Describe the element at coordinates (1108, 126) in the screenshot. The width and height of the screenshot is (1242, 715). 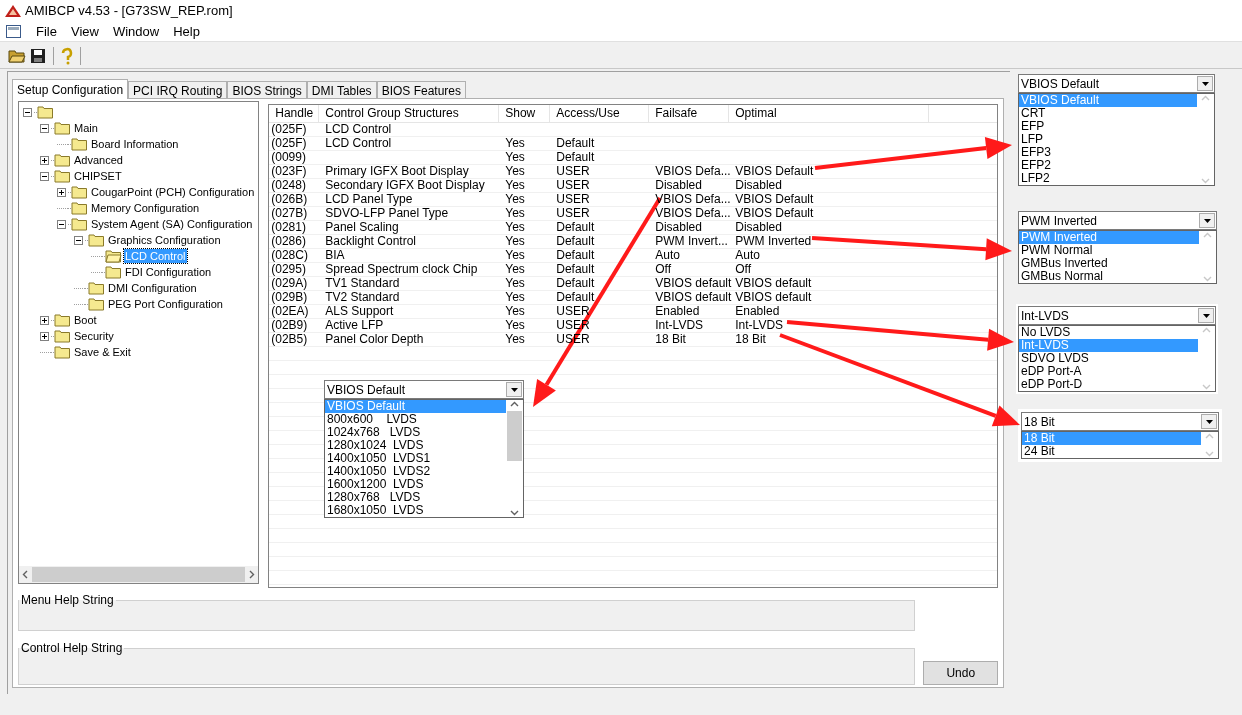
I see `dropdown-option: EFP` at that location.